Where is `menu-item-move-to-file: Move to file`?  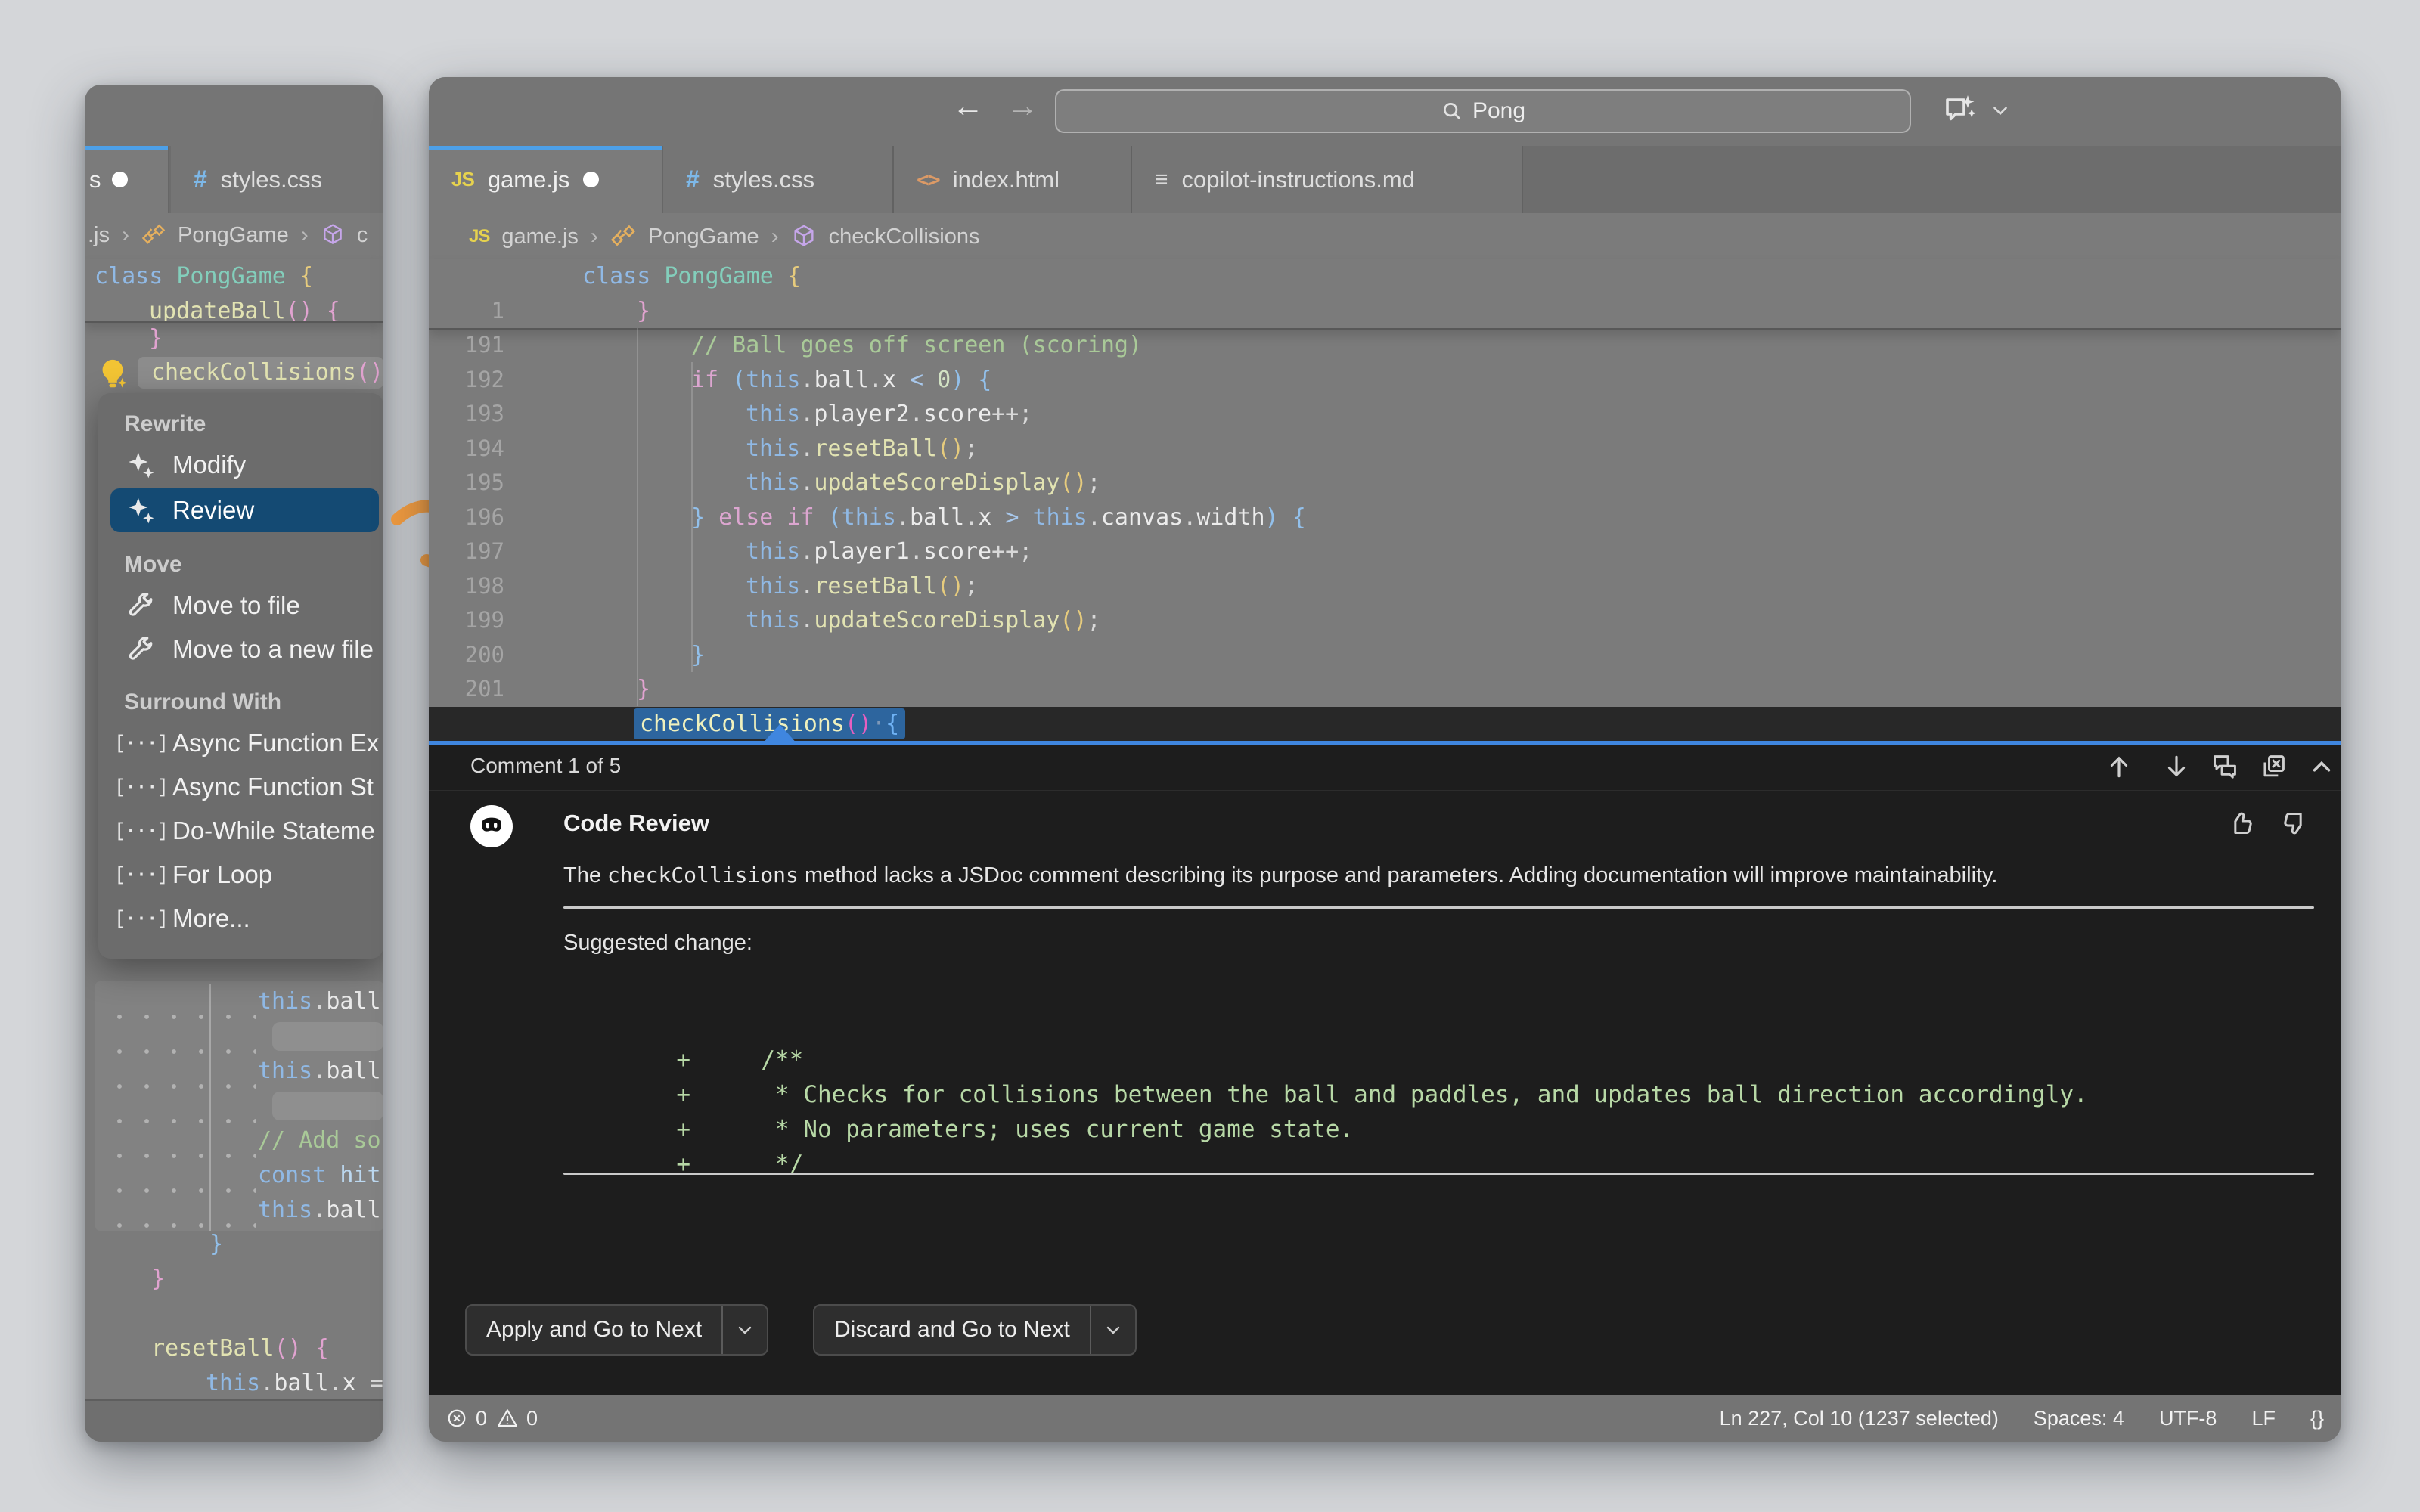 menu-item-move-to-file: Move to file is located at coordinates (241, 605).